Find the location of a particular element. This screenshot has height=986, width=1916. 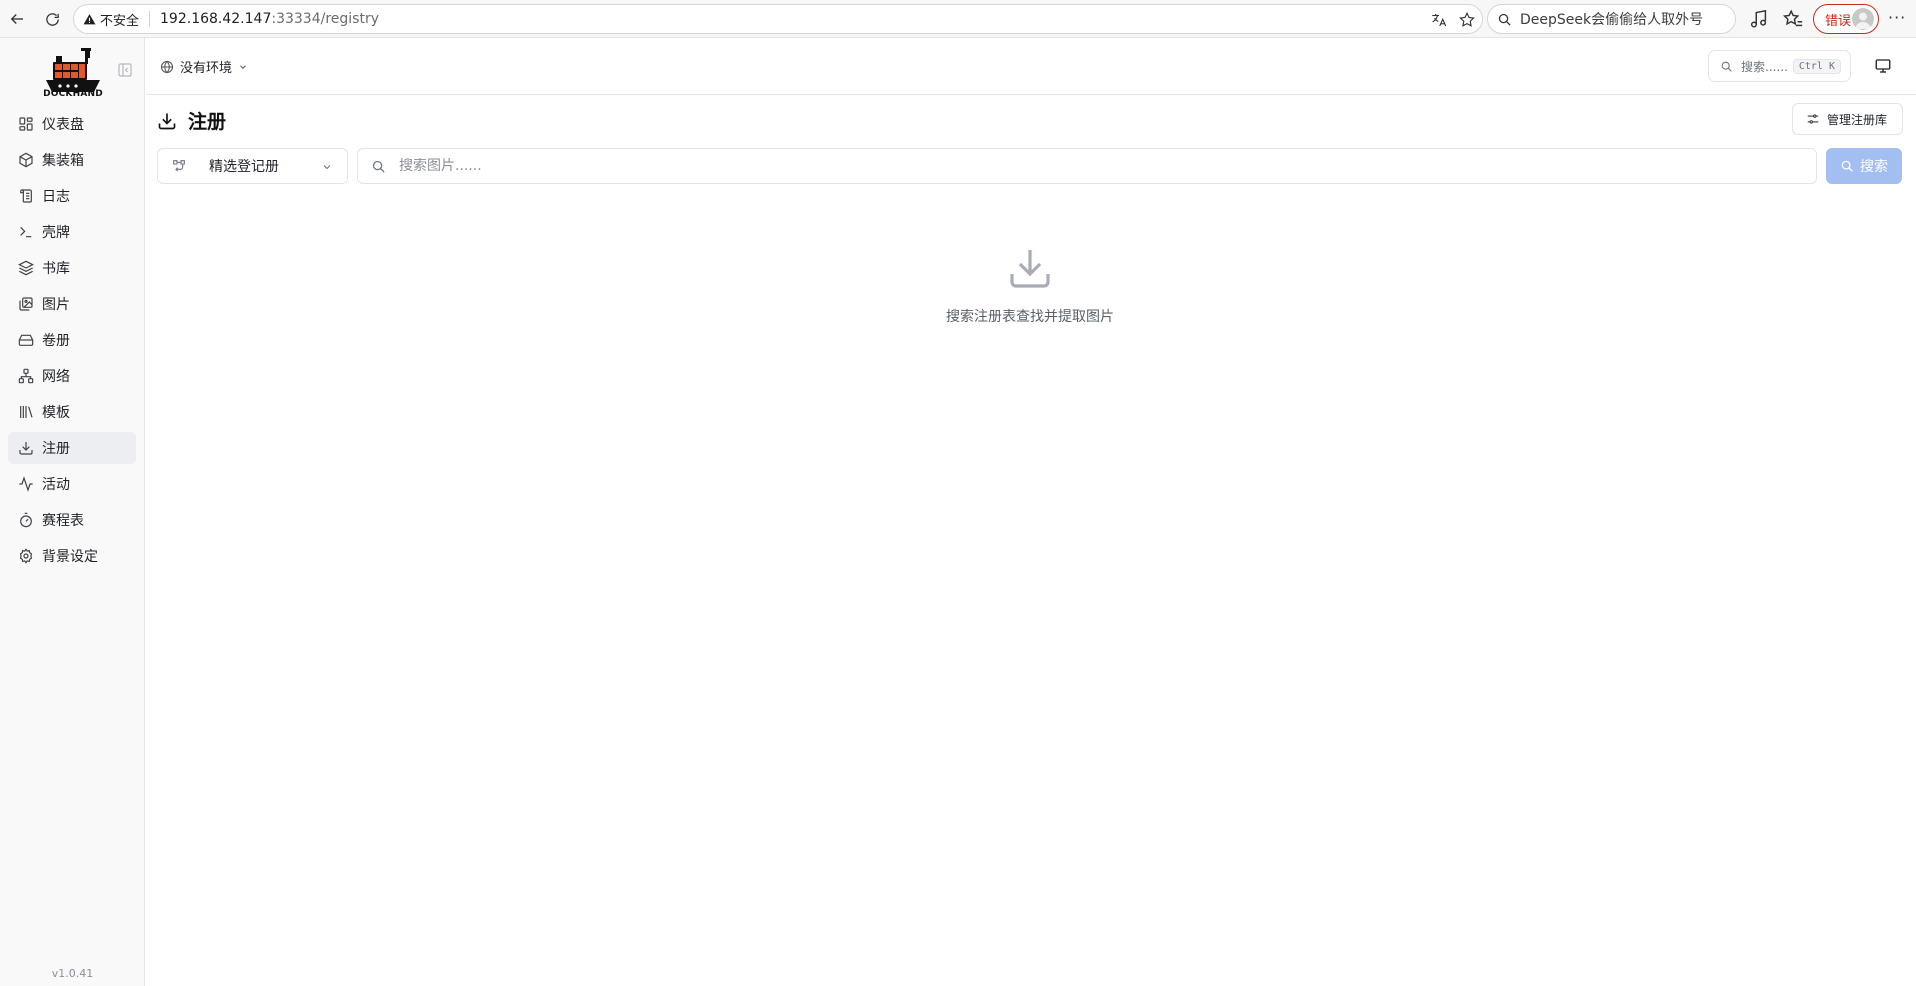

search-button-label: 搜索 is located at coordinates (1874, 167).